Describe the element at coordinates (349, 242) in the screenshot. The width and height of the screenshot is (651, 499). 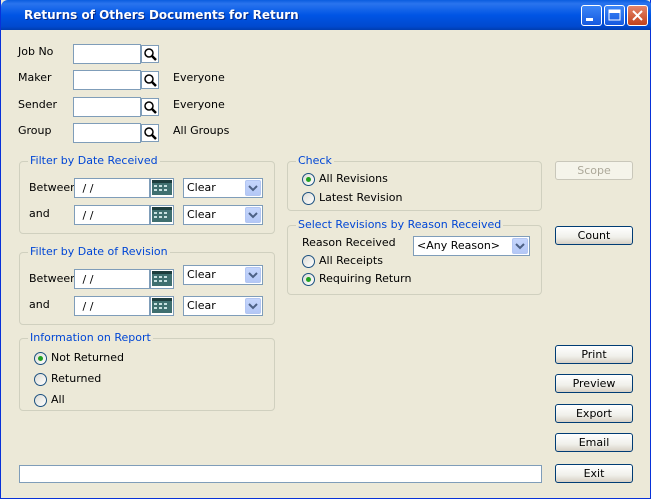
I see `reason-received-label: Reason Received` at that location.